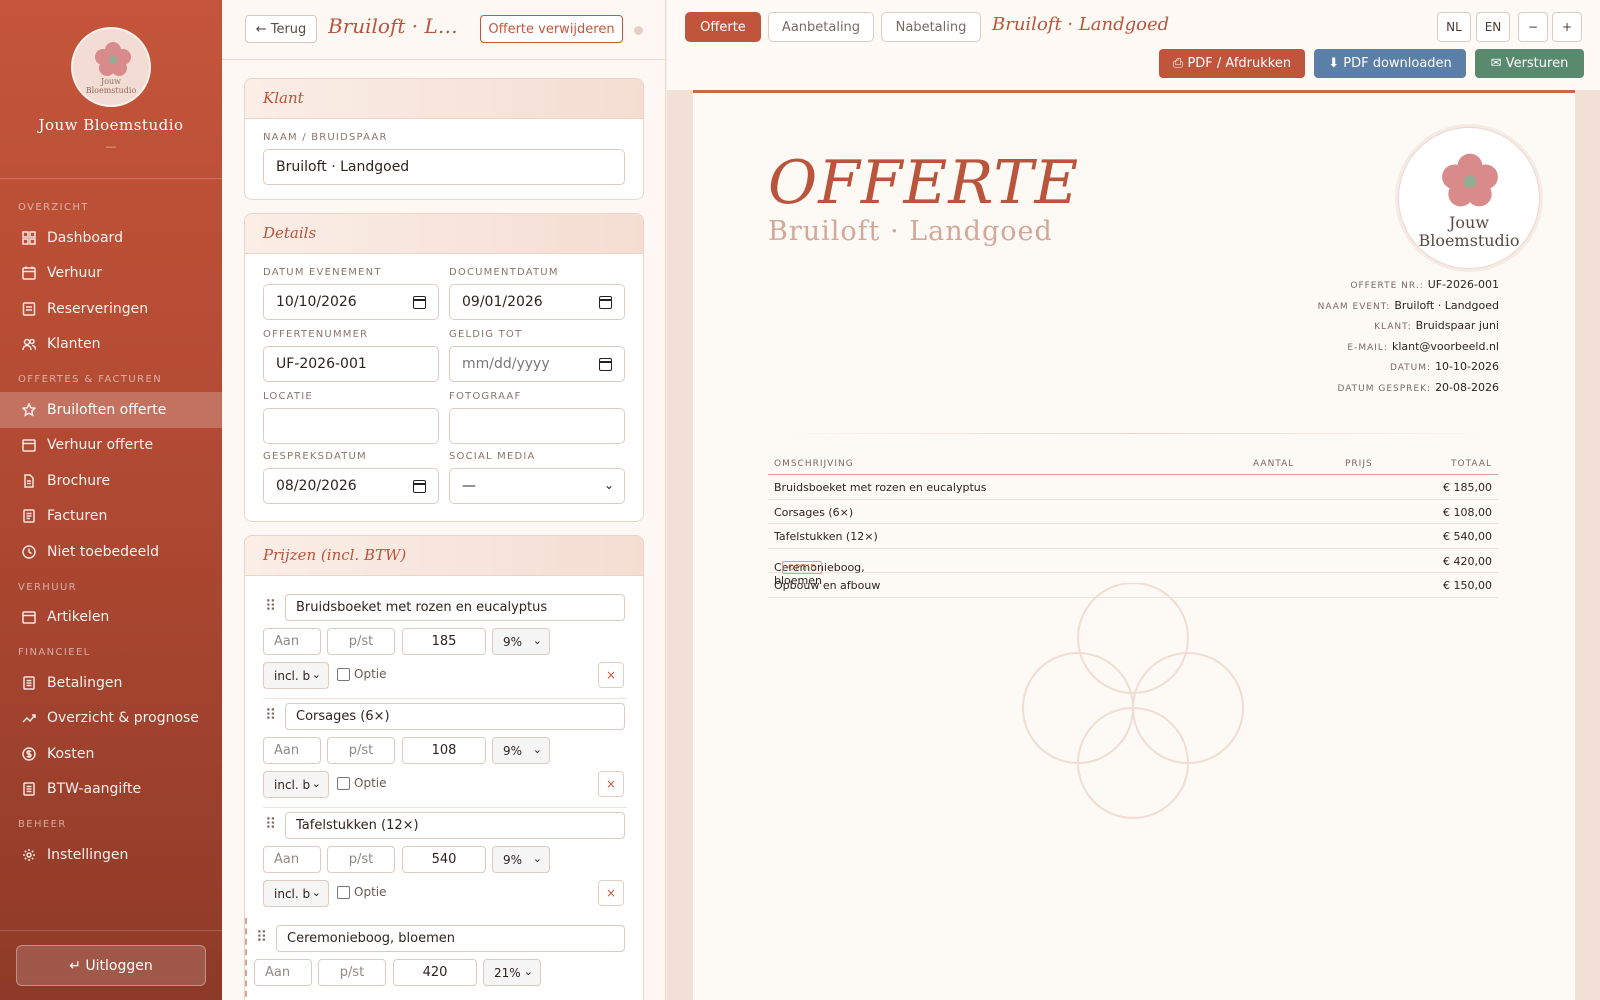  I want to click on line-description-input: Corsages (6×), so click(455, 716).